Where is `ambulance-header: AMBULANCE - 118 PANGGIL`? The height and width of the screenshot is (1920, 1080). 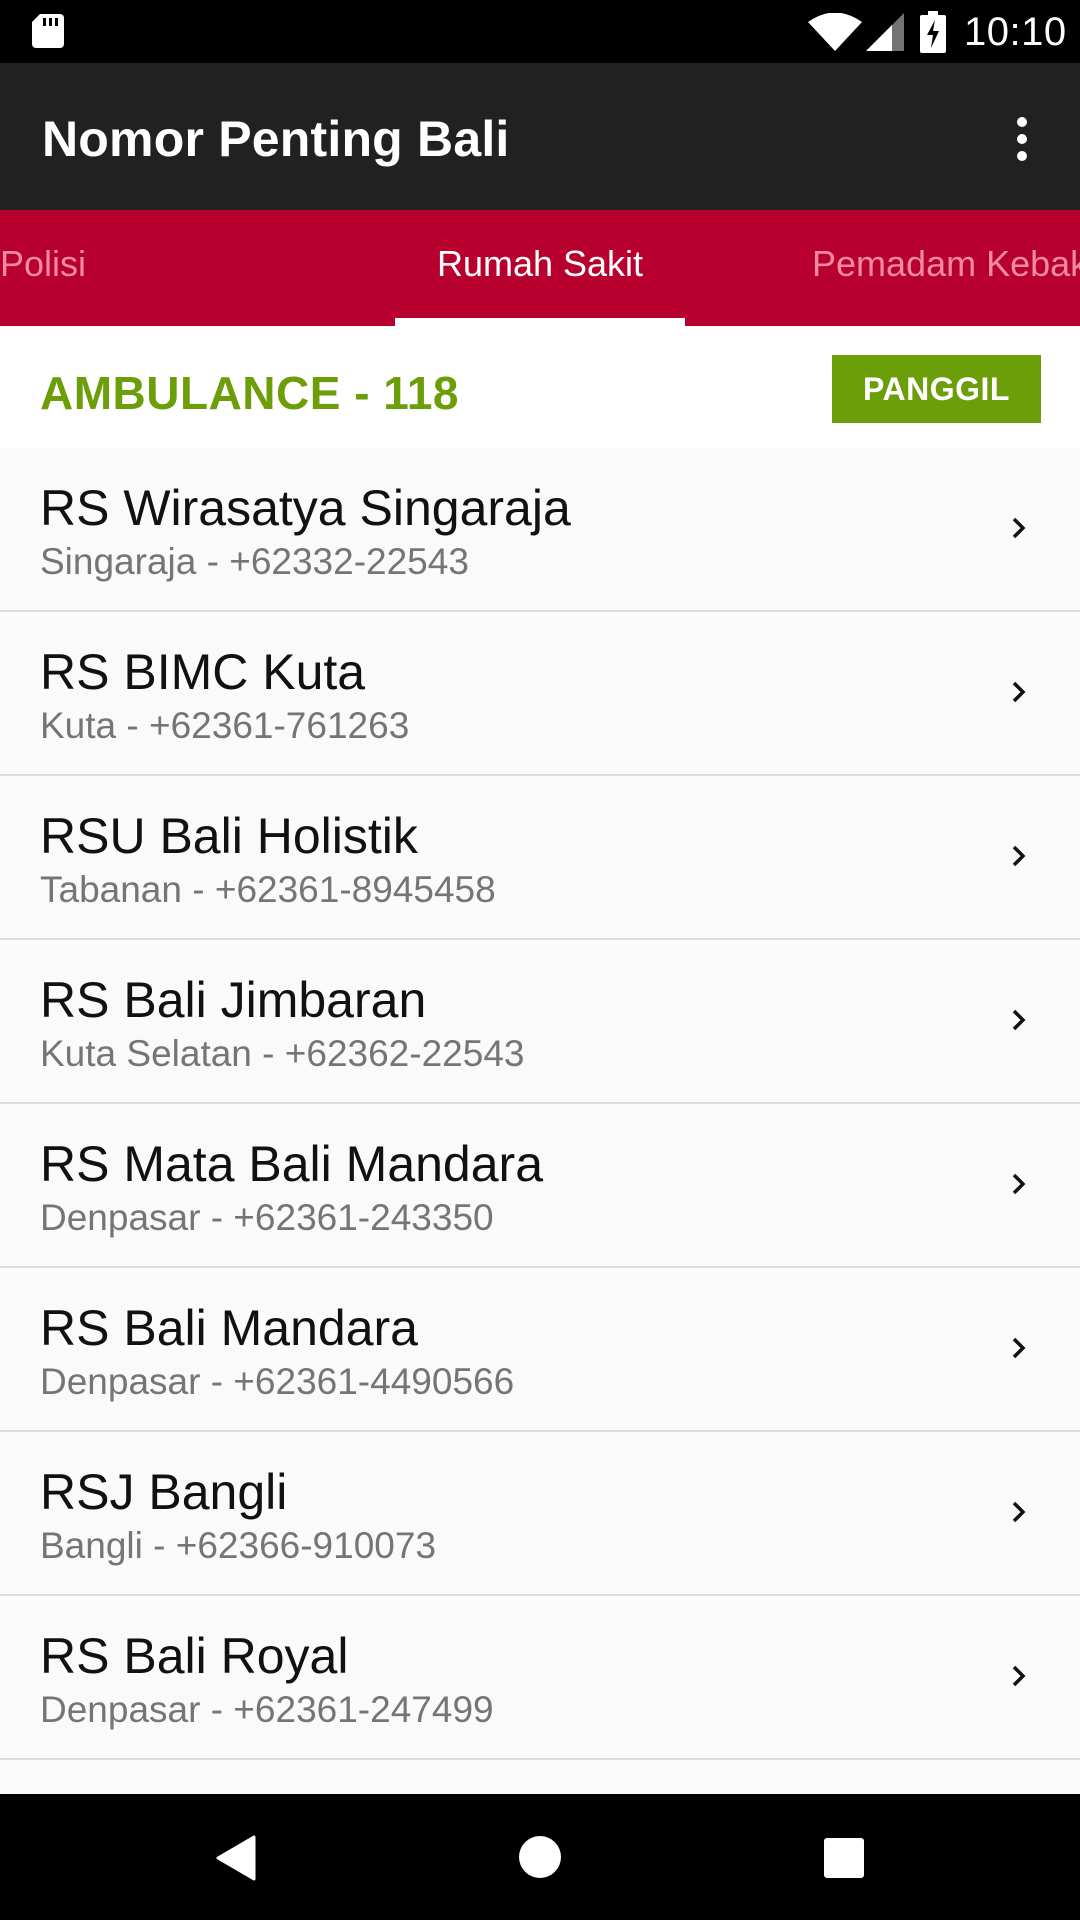 ambulance-header: AMBULANCE - 118 PANGGIL is located at coordinates (540, 387).